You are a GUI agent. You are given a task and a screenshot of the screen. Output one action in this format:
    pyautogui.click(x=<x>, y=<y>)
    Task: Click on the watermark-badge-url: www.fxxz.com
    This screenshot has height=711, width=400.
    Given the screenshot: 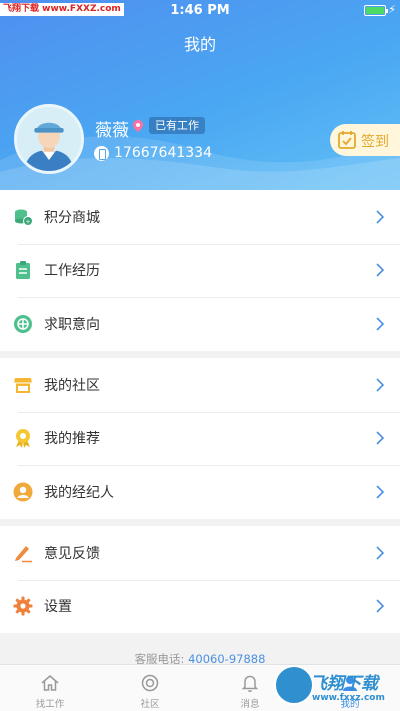 What is the action you would take?
    pyautogui.click(x=348, y=698)
    